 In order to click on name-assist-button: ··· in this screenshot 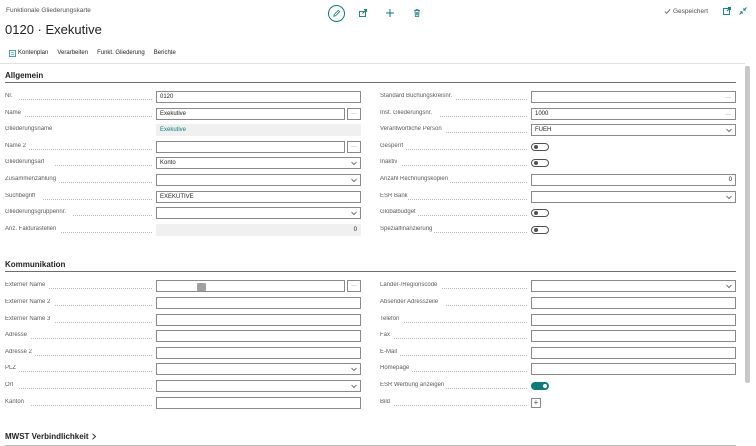, I will do `click(354, 114)`.